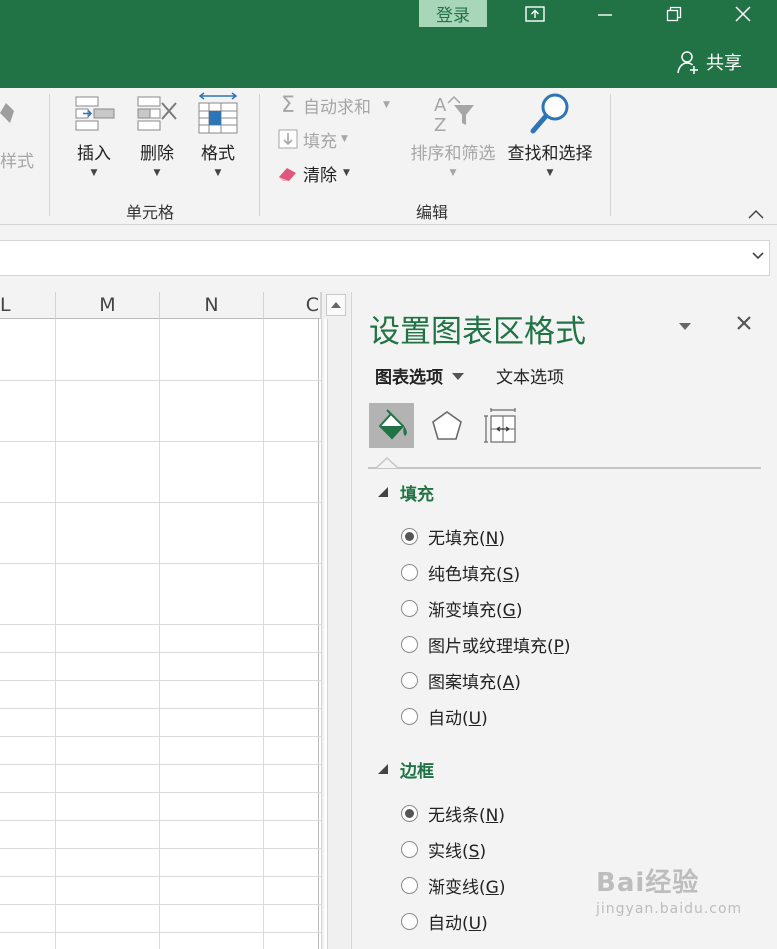  What do you see at coordinates (486, 644) in the screenshot?
I see `fill-option: 图片或纹理填充(P)` at bounding box center [486, 644].